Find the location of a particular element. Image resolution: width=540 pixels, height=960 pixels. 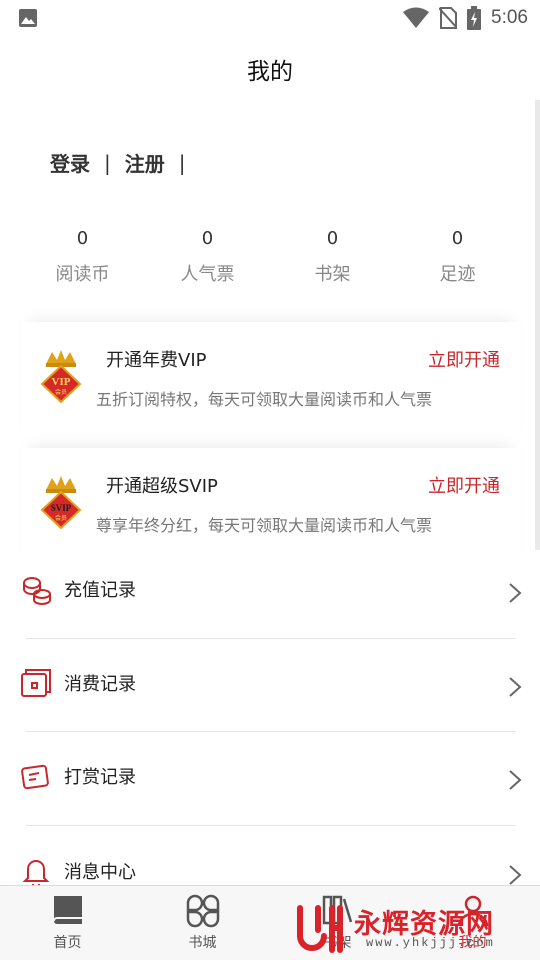

svg-text: VIP is located at coordinates (61, 382).